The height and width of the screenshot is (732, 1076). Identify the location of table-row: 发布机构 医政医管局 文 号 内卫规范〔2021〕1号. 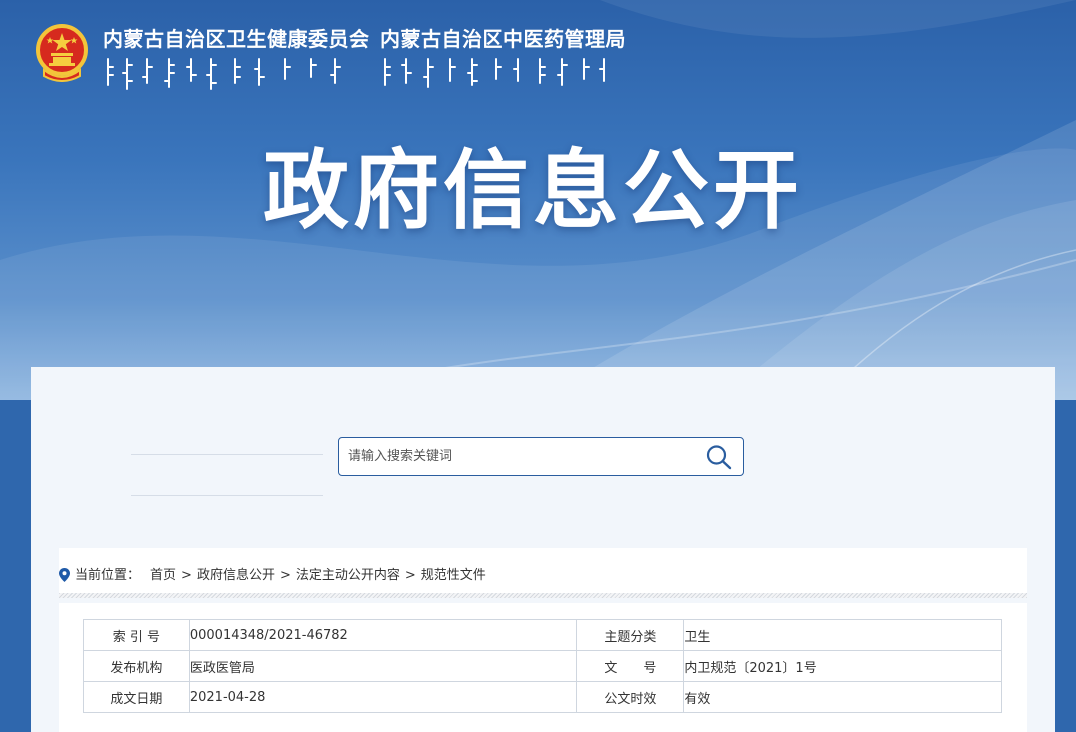
(542, 666).